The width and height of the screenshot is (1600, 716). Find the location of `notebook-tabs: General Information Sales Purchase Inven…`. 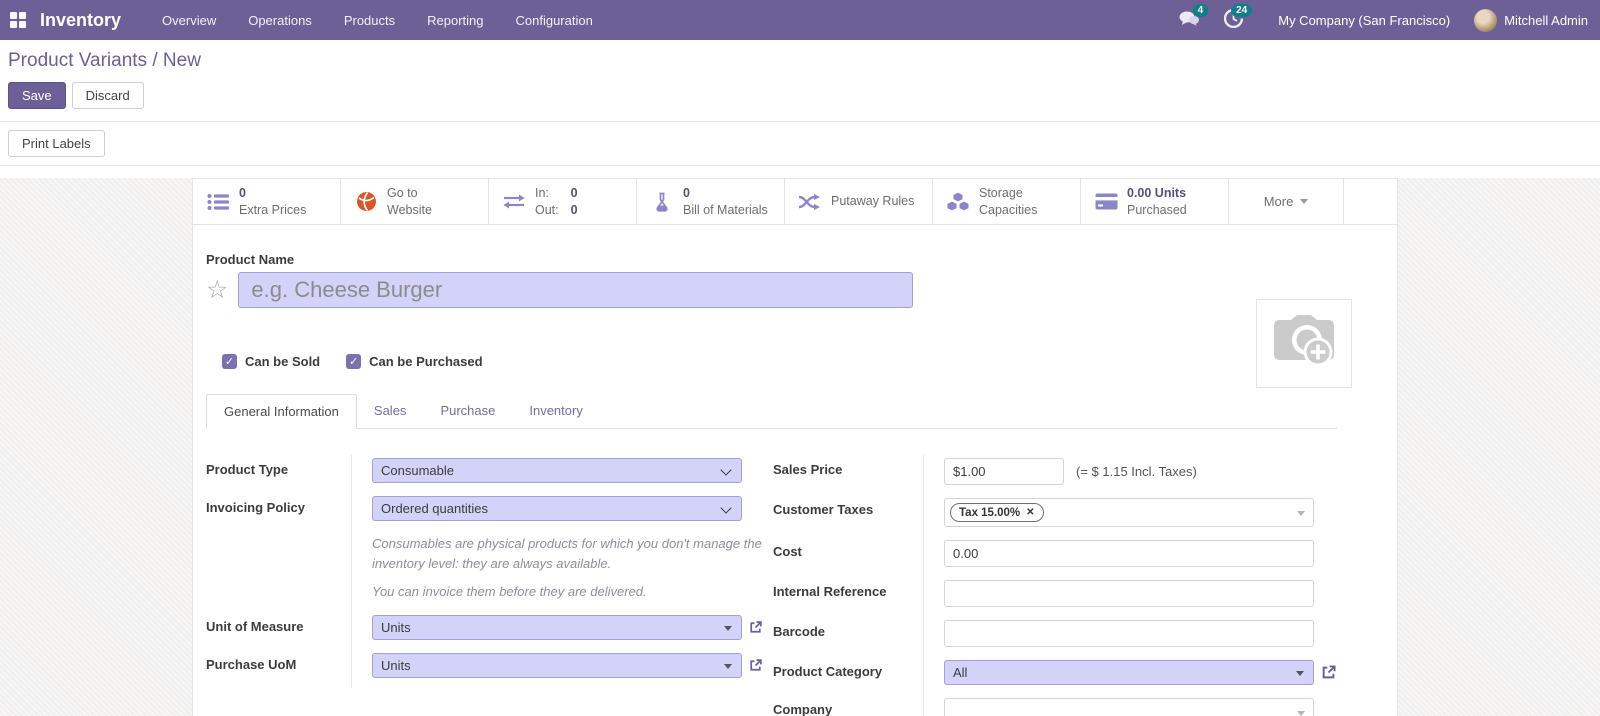

notebook-tabs: General Information Sales Purchase Inven… is located at coordinates (771, 411).